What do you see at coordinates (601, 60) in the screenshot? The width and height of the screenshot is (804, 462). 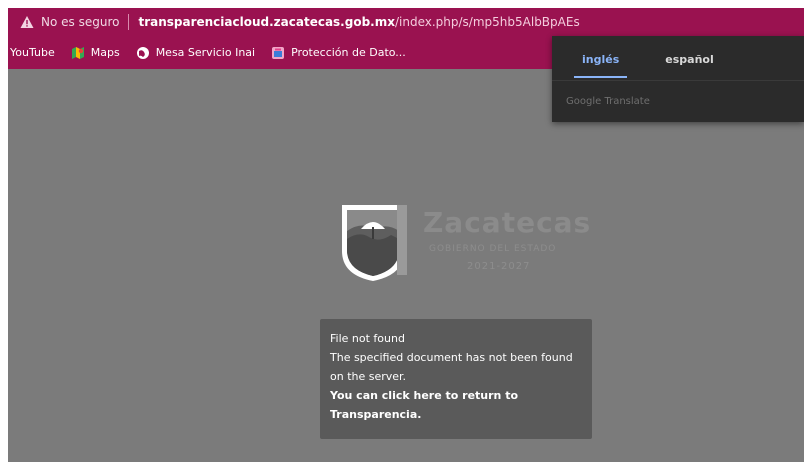 I see `tab-english: inglés` at bounding box center [601, 60].